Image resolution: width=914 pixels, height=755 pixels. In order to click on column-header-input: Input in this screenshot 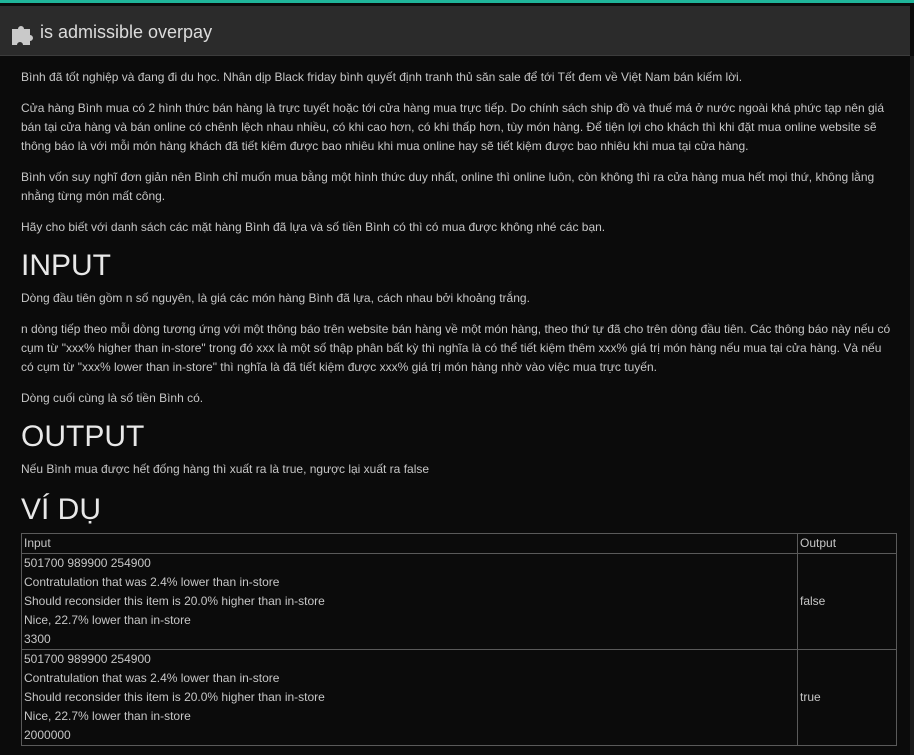, I will do `click(409, 543)`.